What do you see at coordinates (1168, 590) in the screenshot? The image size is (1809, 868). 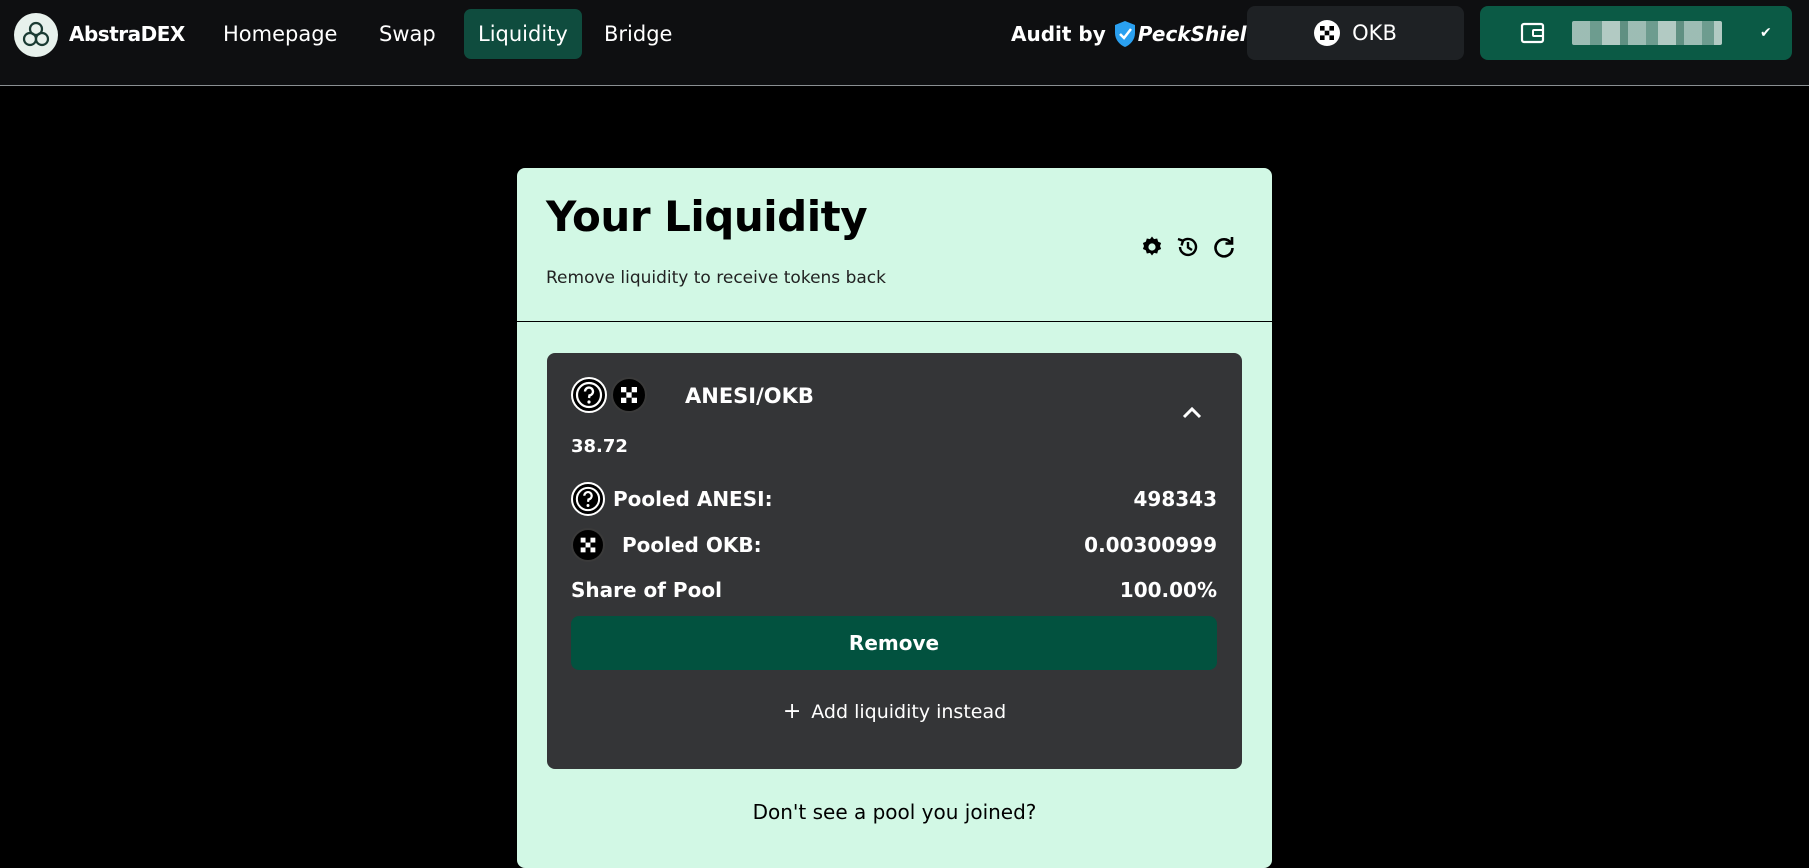 I see `share-of-pool-value: 100.00%` at bounding box center [1168, 590].